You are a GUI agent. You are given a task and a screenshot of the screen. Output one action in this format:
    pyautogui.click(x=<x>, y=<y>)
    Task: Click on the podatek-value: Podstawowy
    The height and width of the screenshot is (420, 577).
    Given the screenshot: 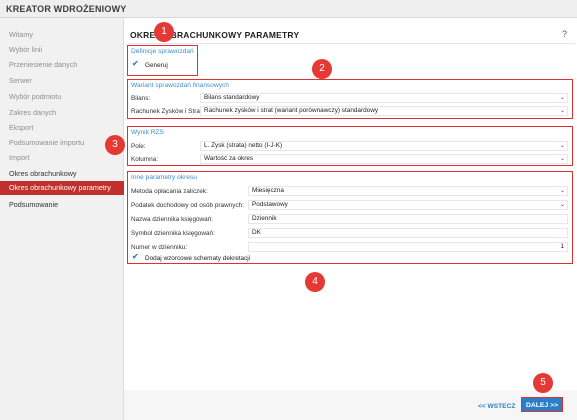 What is the action you would take?
    pyautogui.click(x=270, y=204)
    